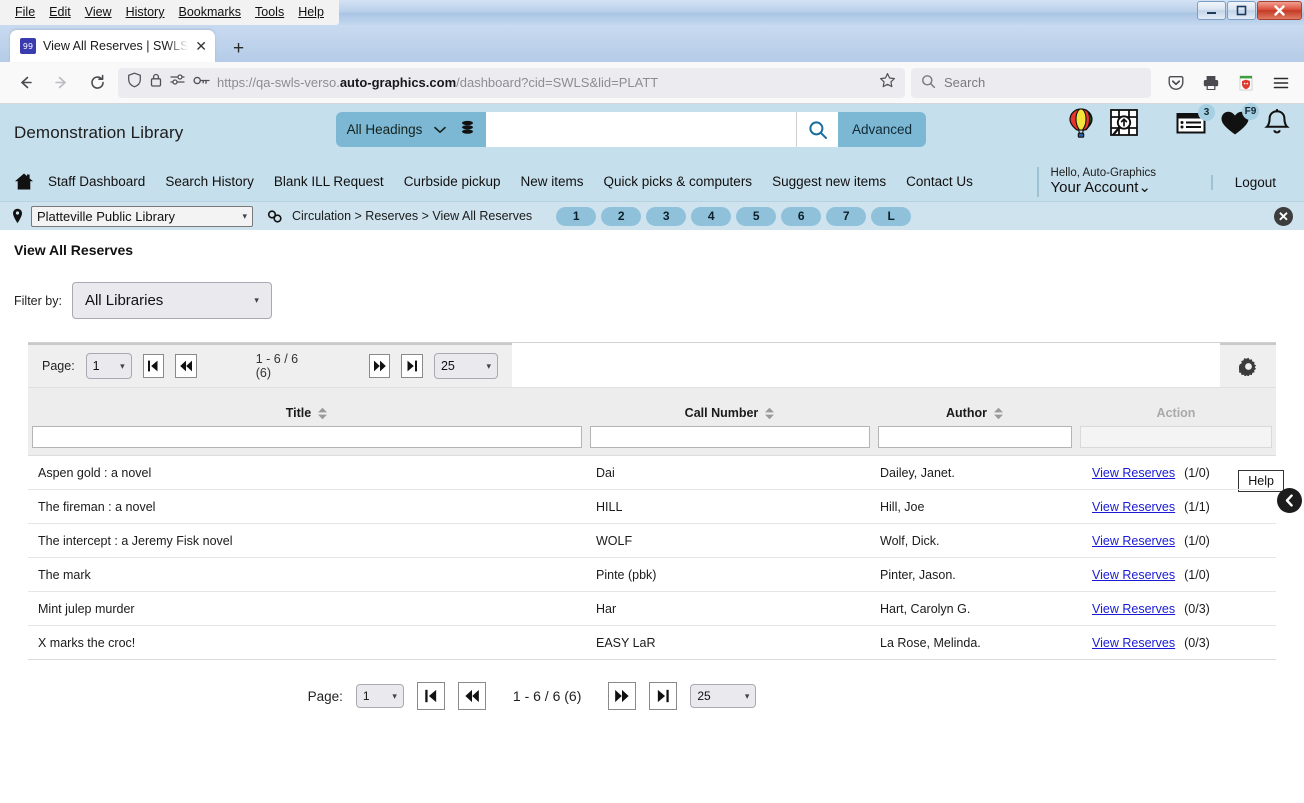 The width and height of the screenshot is (1304, 803). What do you see at coordinates (711, 216) in the screenshot?
I see `pill-4: 4` at bounding box center [711, 216].